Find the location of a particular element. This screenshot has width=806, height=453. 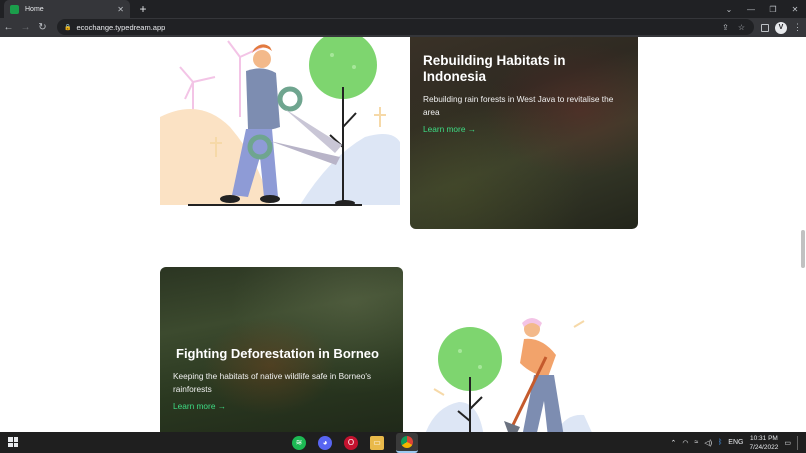

person-with-shears-illustration is located at coordinates (280, 121).